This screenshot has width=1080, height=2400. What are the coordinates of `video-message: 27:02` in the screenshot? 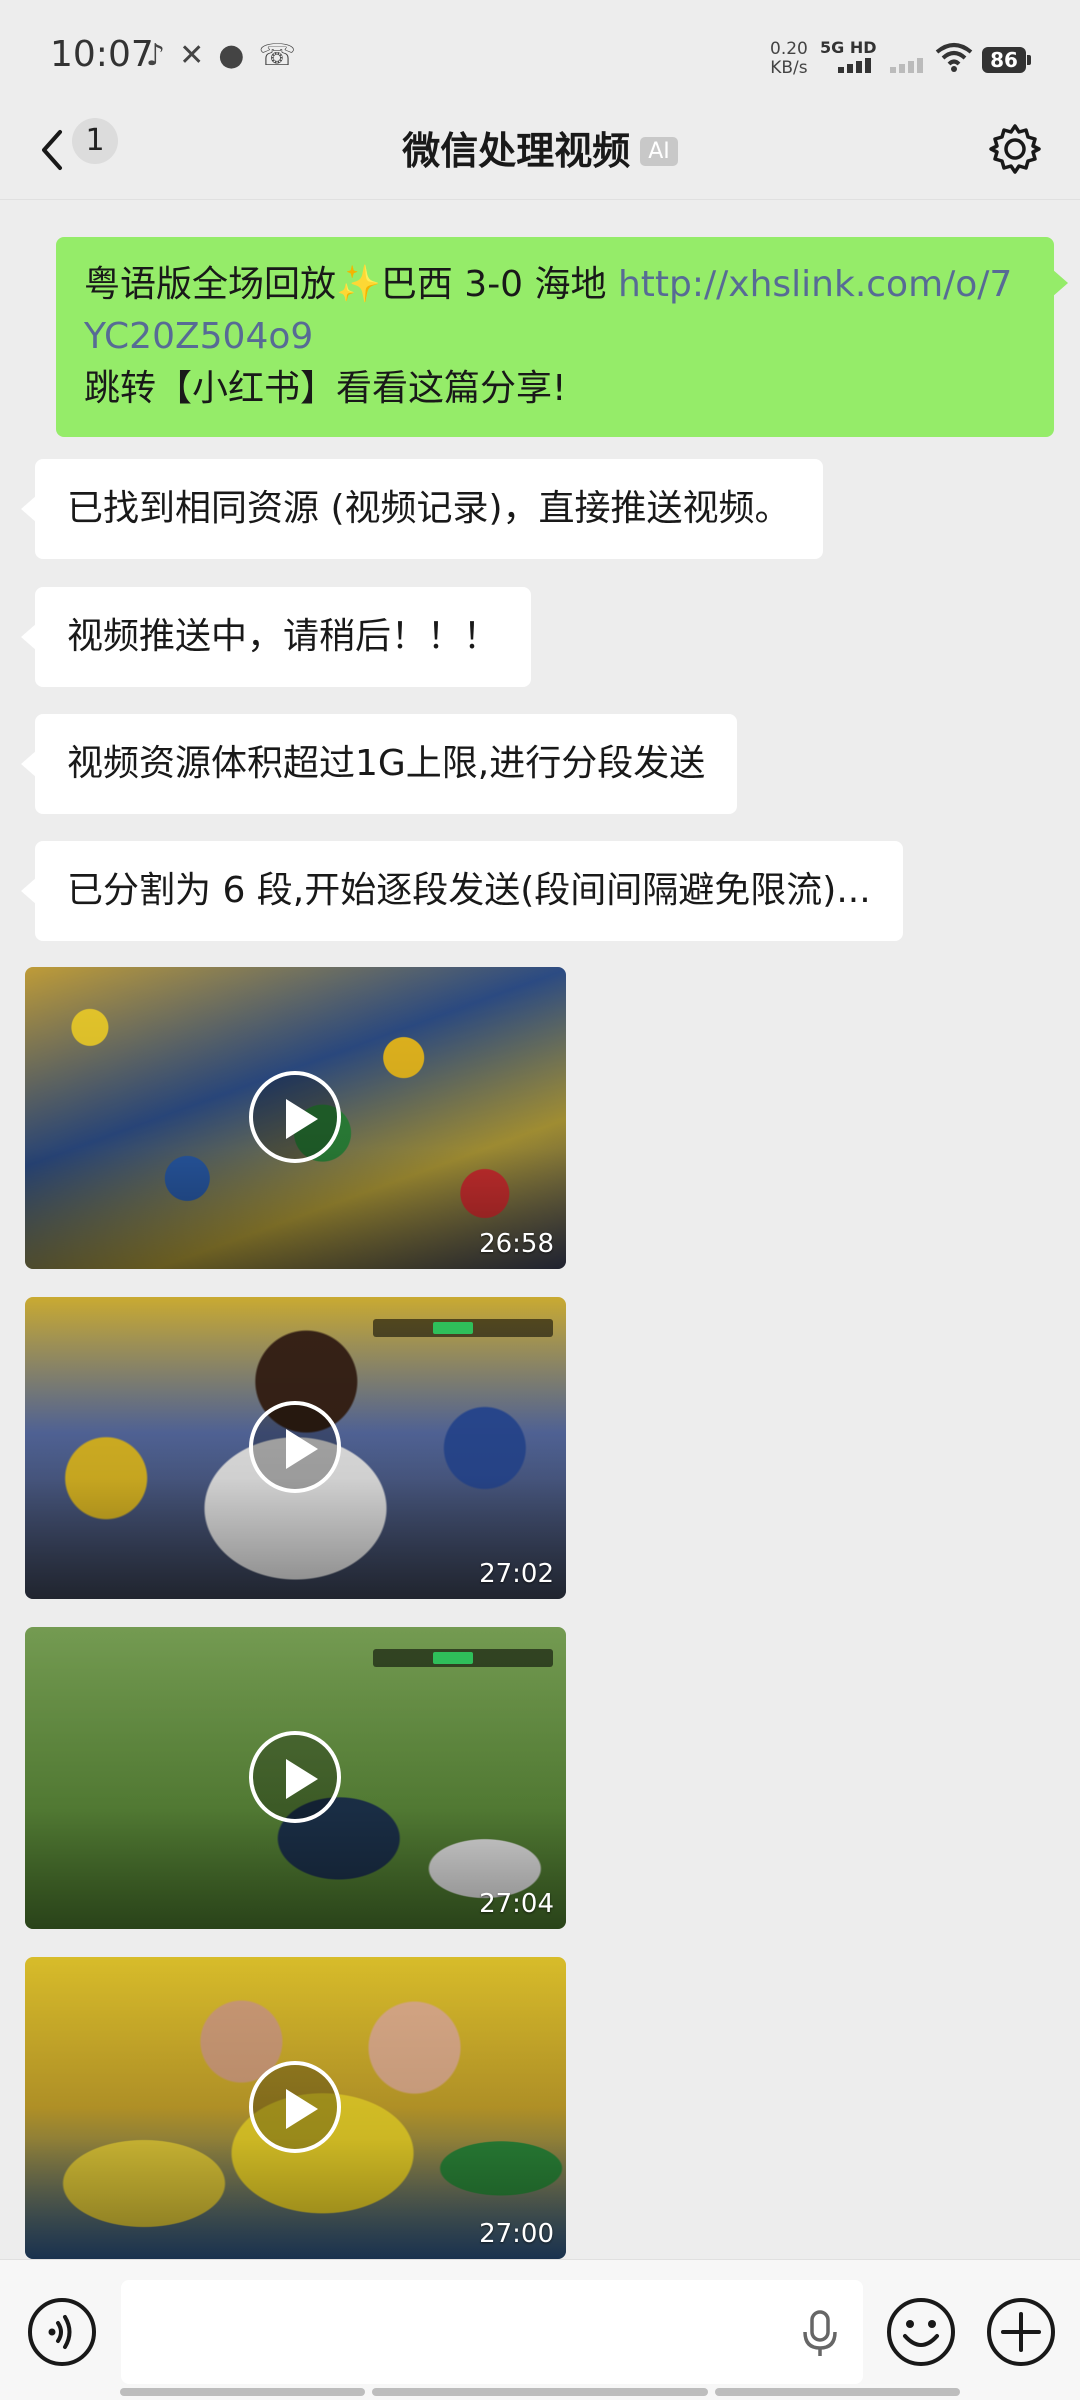 It's located at (295, 1448).